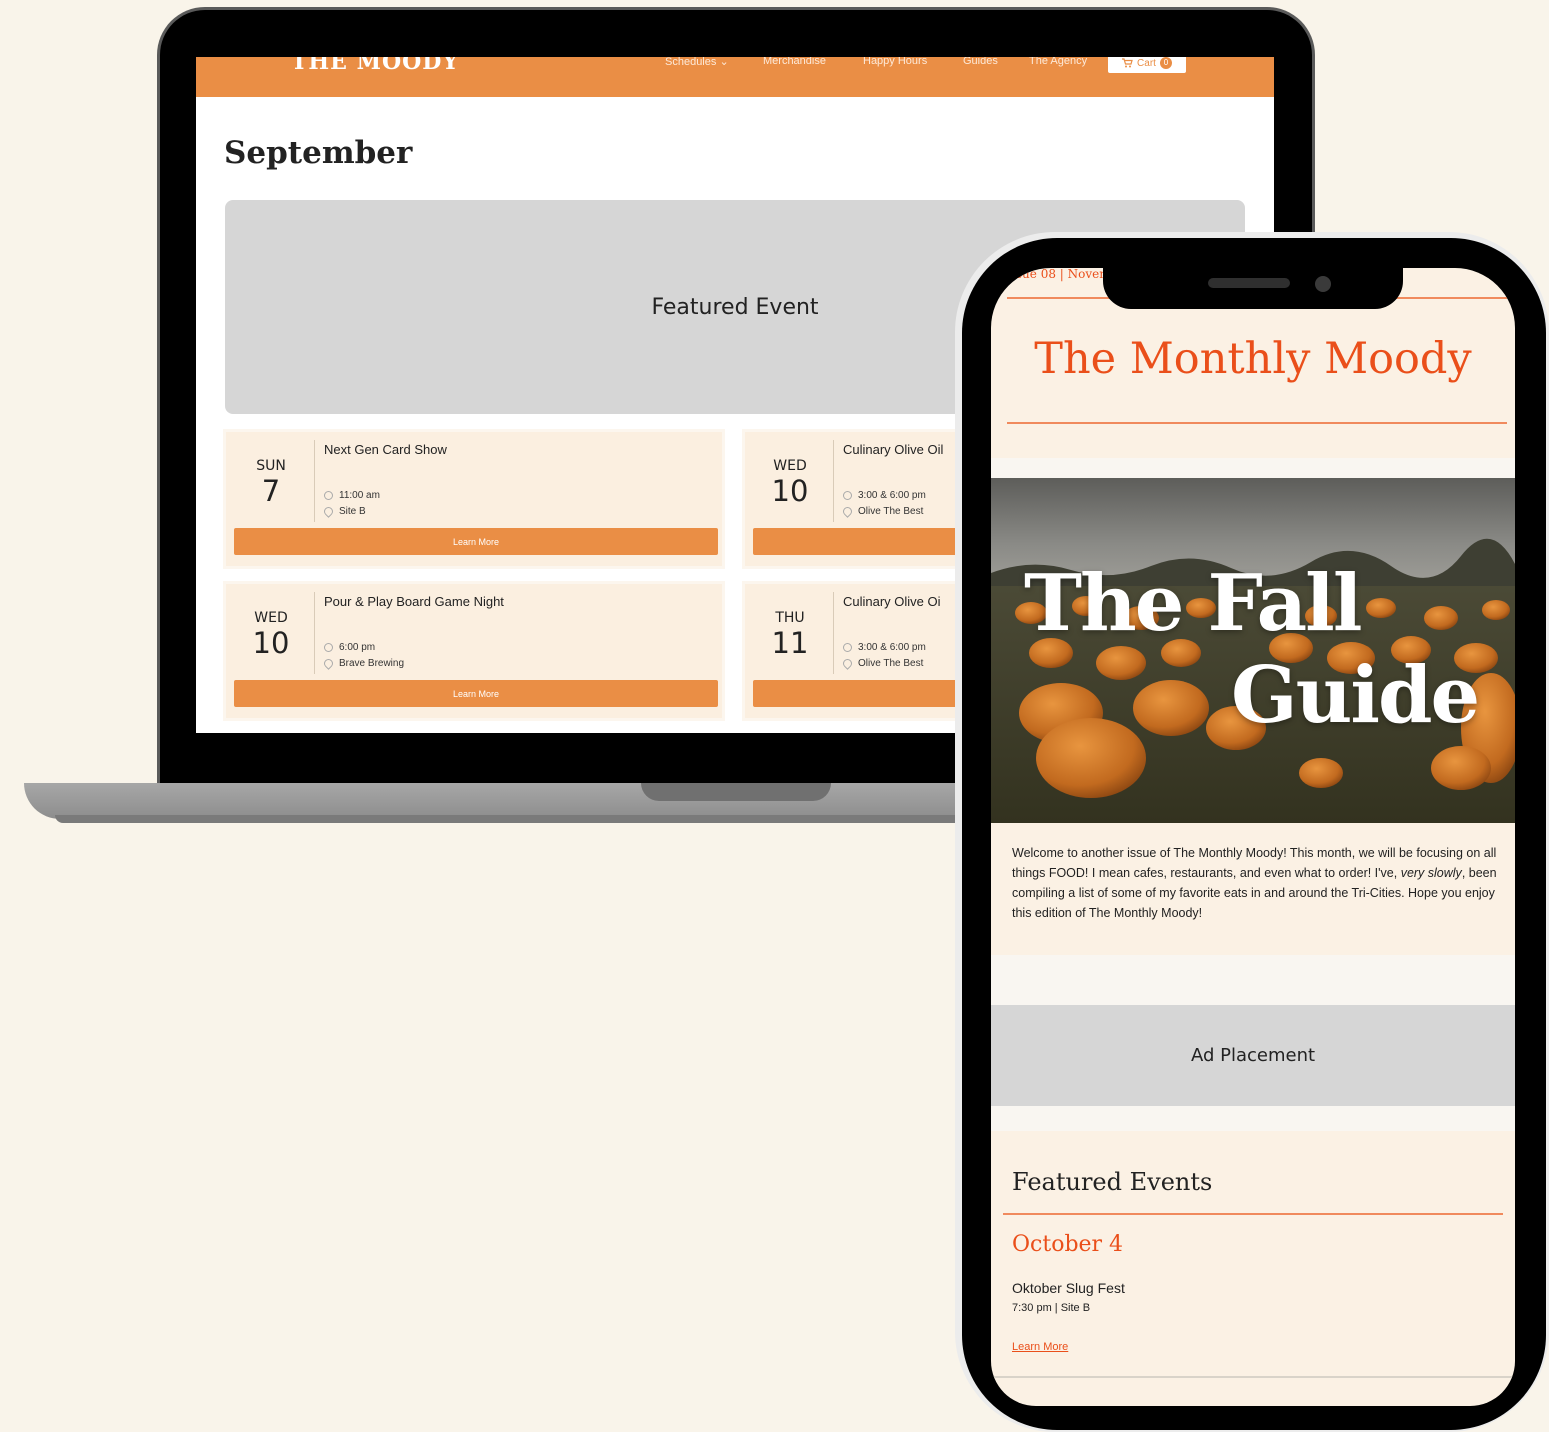 This screenshot has height=1432, width=1549. I want to click on event-time: 6:00 pm, so click(349, 647).